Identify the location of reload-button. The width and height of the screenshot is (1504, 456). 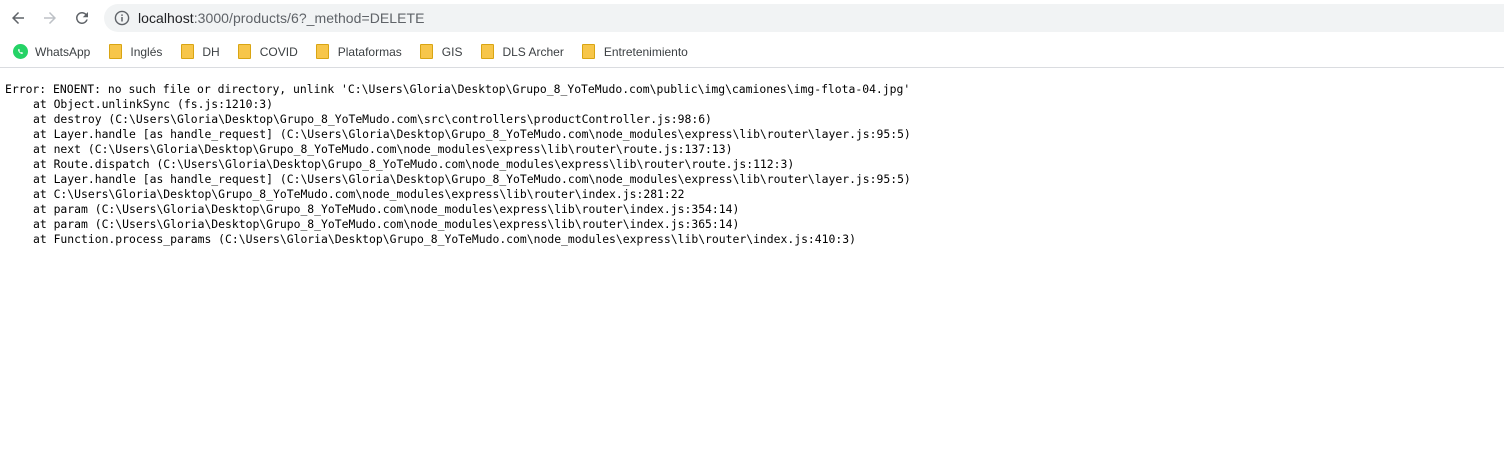
(82, 18).